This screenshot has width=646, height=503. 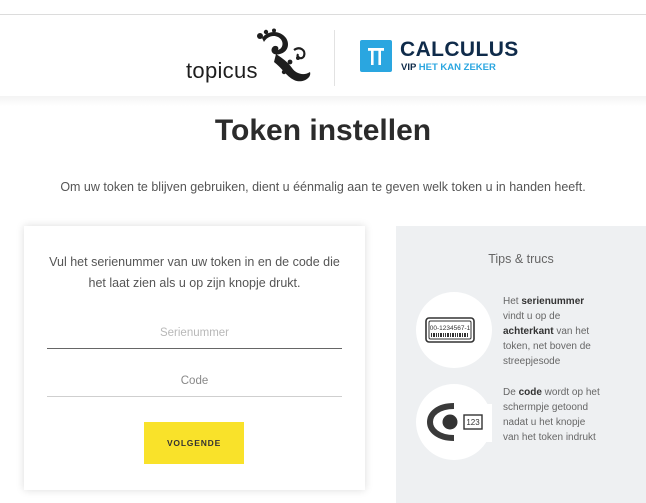 I want to click on page-title: Token instellen, so click(x=323, y=130).